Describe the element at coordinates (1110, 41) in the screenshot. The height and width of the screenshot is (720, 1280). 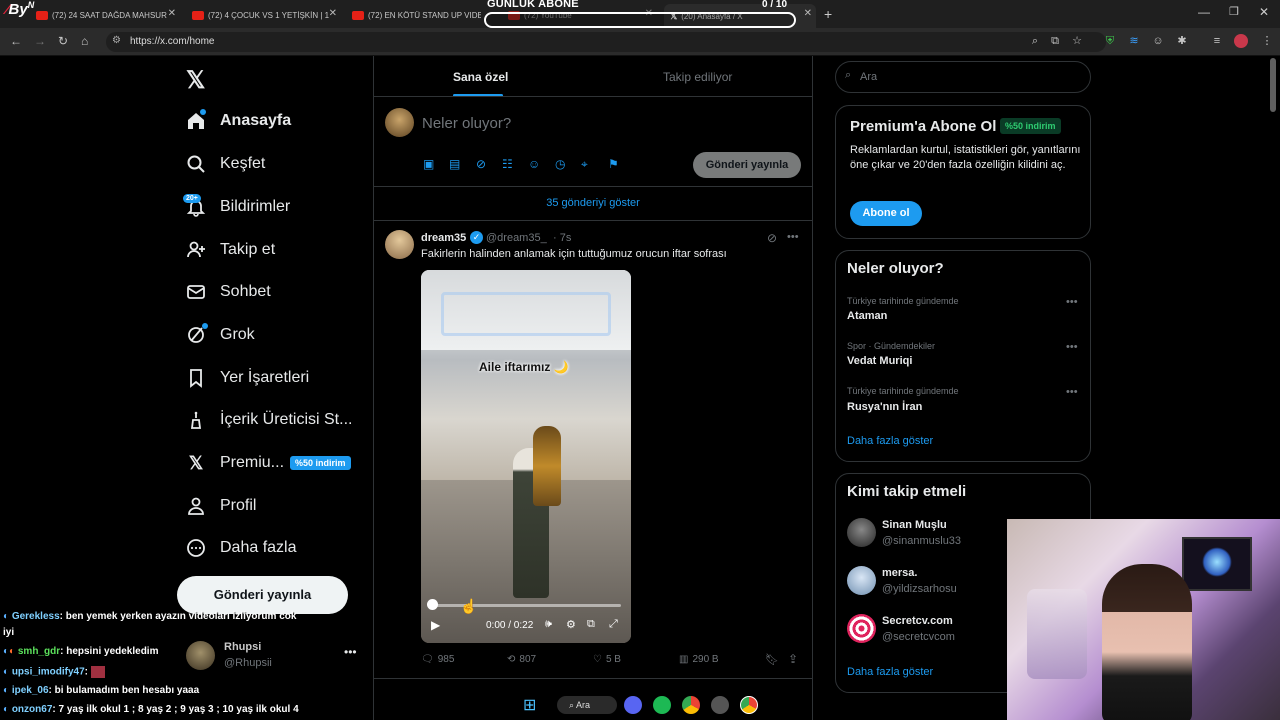
I see `shield-icon: ⛨` at that location.